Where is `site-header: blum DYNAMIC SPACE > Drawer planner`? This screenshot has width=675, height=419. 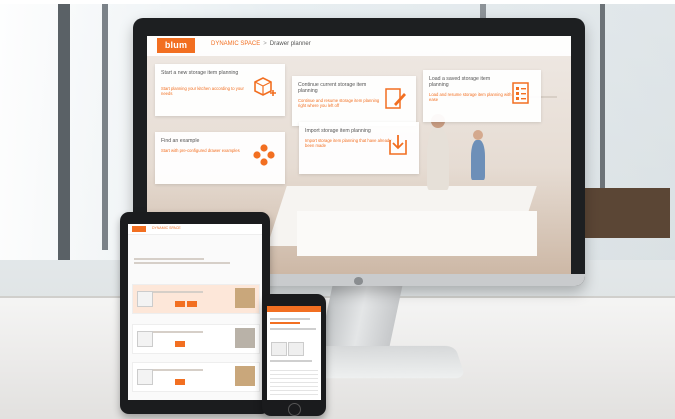 site-header: blum DYNAMIC SPACE > Drawer planner is located at coordinates (359, 46).